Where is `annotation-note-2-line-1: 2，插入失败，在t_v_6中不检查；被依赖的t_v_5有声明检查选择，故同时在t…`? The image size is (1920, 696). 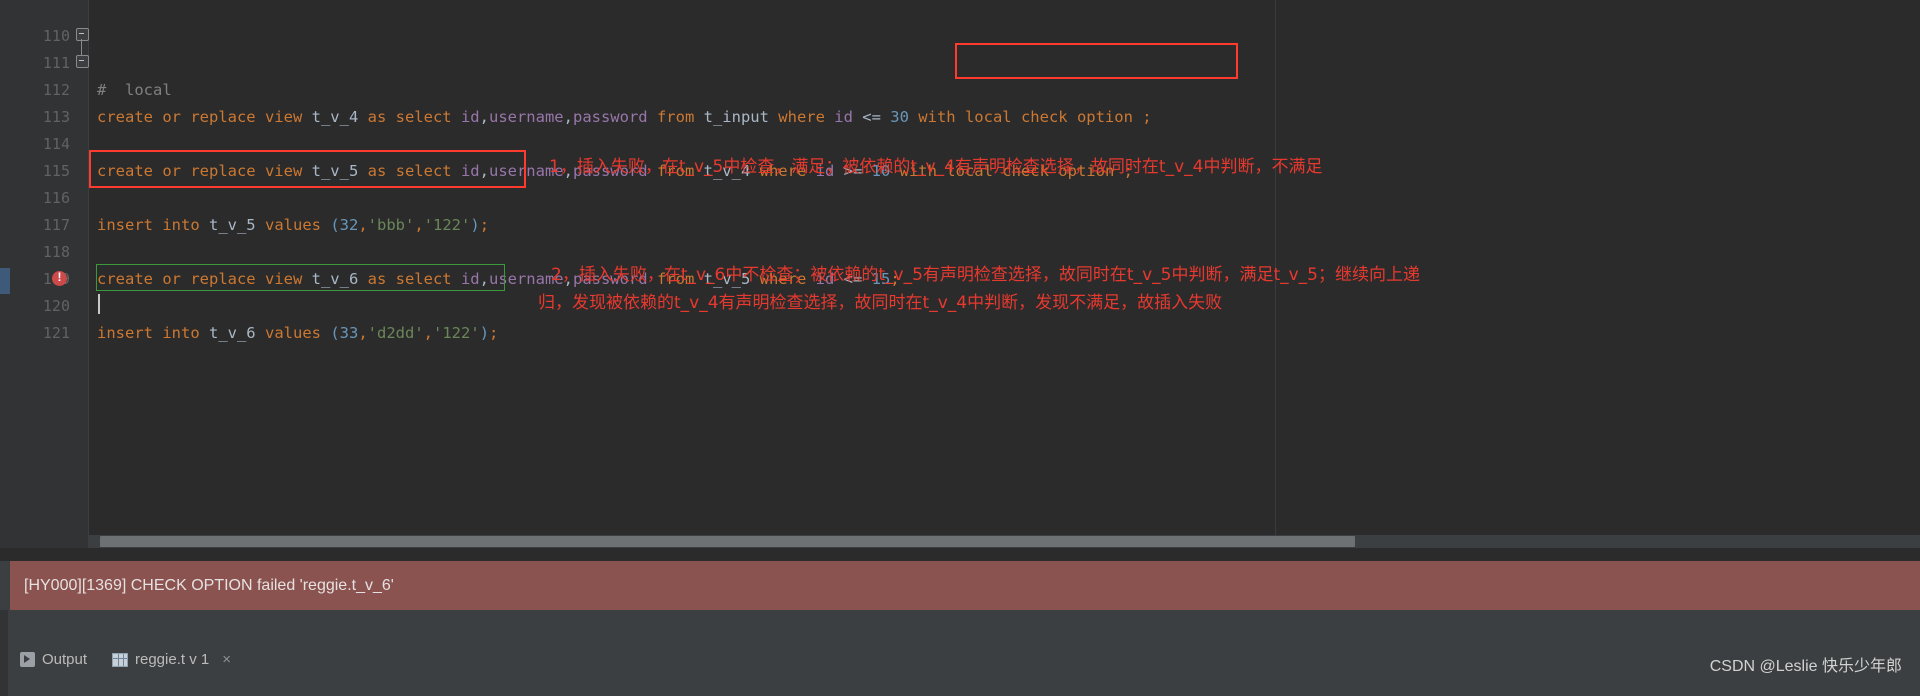
annotation-note-2-line-1: 2，插入失败，在t_v_6中不检查；被依赖的t_v_5有声明检查选择，故同时在t… is located at coordinates (985, 275).